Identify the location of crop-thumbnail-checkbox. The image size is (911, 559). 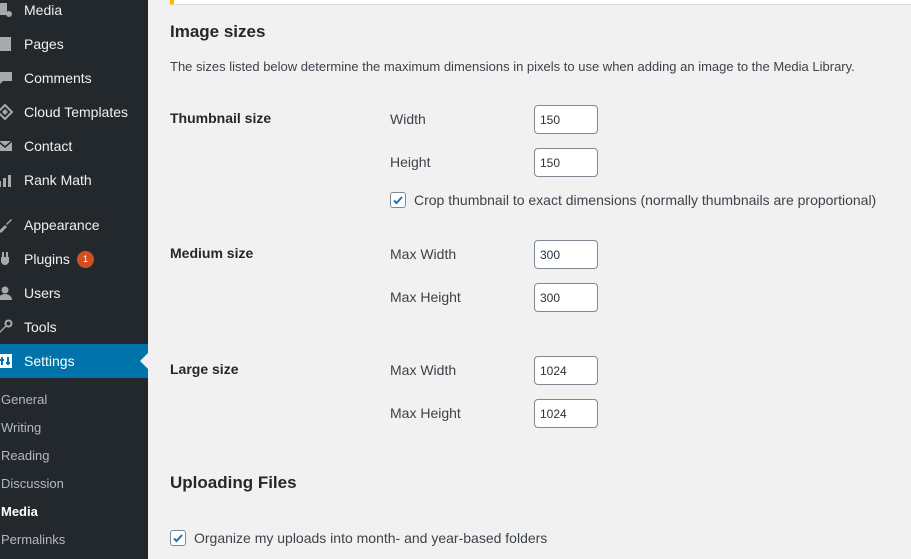
(398, 200).